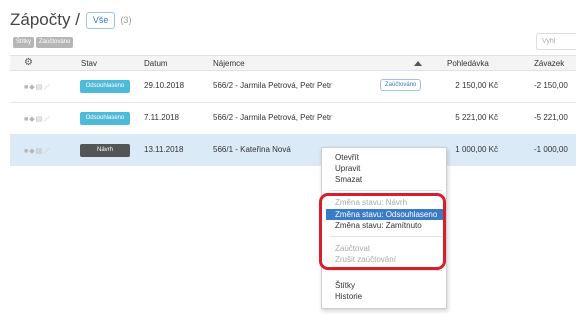 This screenshot has height=319, width=576. I want to click on menu-item-delete: Smazat, so click(386, 180).